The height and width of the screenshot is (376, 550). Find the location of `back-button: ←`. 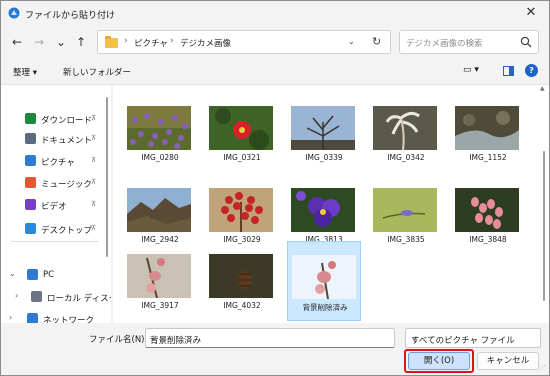

back-button: ← is located at coordinates (17, 42).